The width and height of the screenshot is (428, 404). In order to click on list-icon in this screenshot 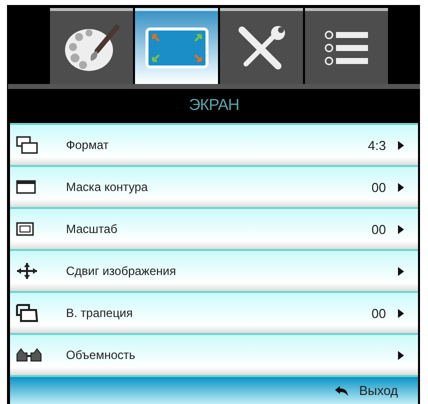, I will do `click(347, 48)`.